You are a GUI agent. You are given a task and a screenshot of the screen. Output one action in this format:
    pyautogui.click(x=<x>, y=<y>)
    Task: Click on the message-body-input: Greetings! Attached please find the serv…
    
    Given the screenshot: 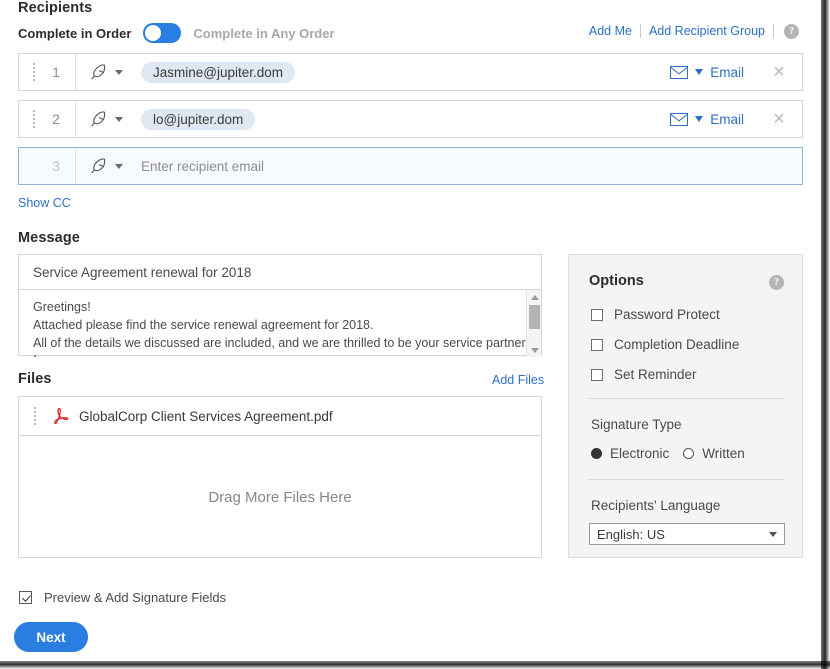 What is the action you would take?
    pyautogui.click(x=280, y=323)
    